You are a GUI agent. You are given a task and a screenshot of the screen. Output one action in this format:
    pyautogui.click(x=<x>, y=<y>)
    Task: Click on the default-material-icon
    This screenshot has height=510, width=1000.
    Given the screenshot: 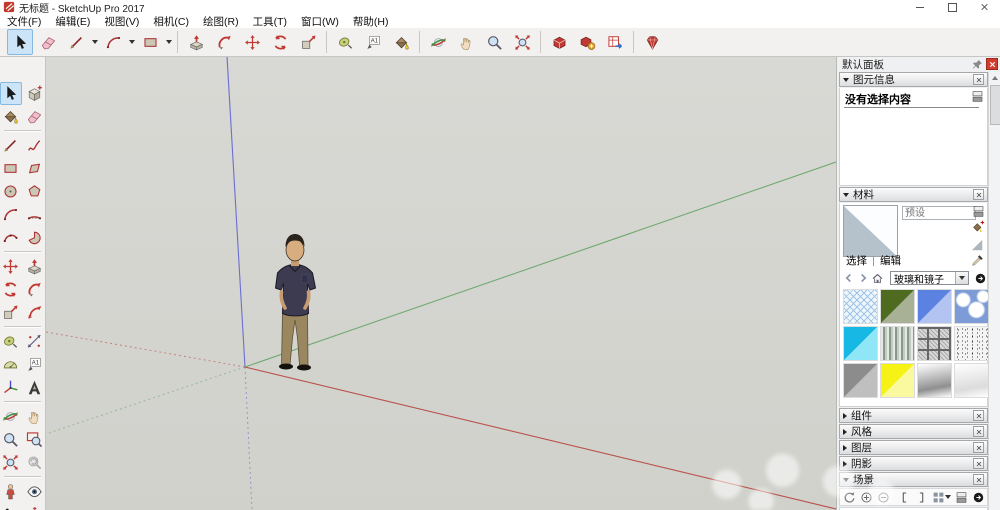 What is the action you would take?
    pyautogui.click(x=977, y=245)
    